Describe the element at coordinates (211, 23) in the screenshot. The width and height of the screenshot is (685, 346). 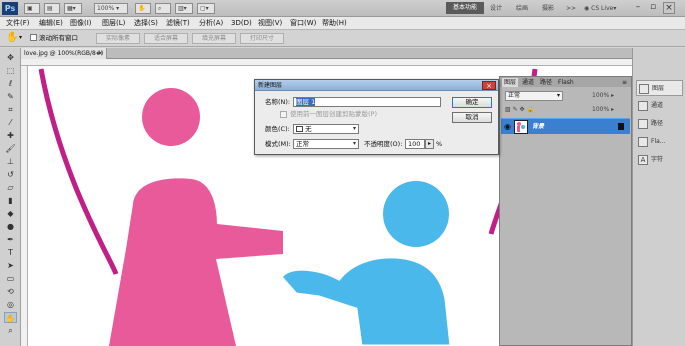
I see `menu-analysis: 分析(A)` at that location.